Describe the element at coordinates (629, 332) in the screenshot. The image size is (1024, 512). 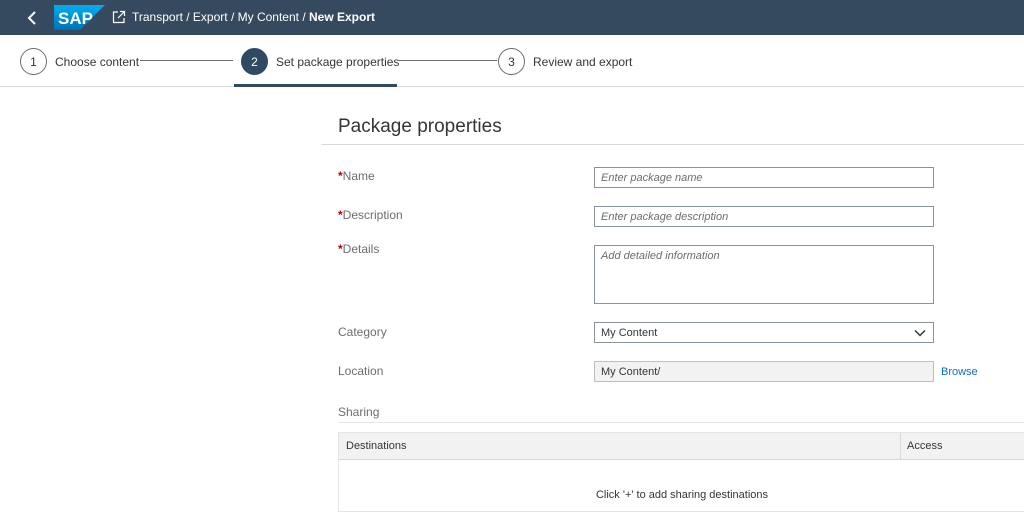
I see `category-value: My Content` at that location.